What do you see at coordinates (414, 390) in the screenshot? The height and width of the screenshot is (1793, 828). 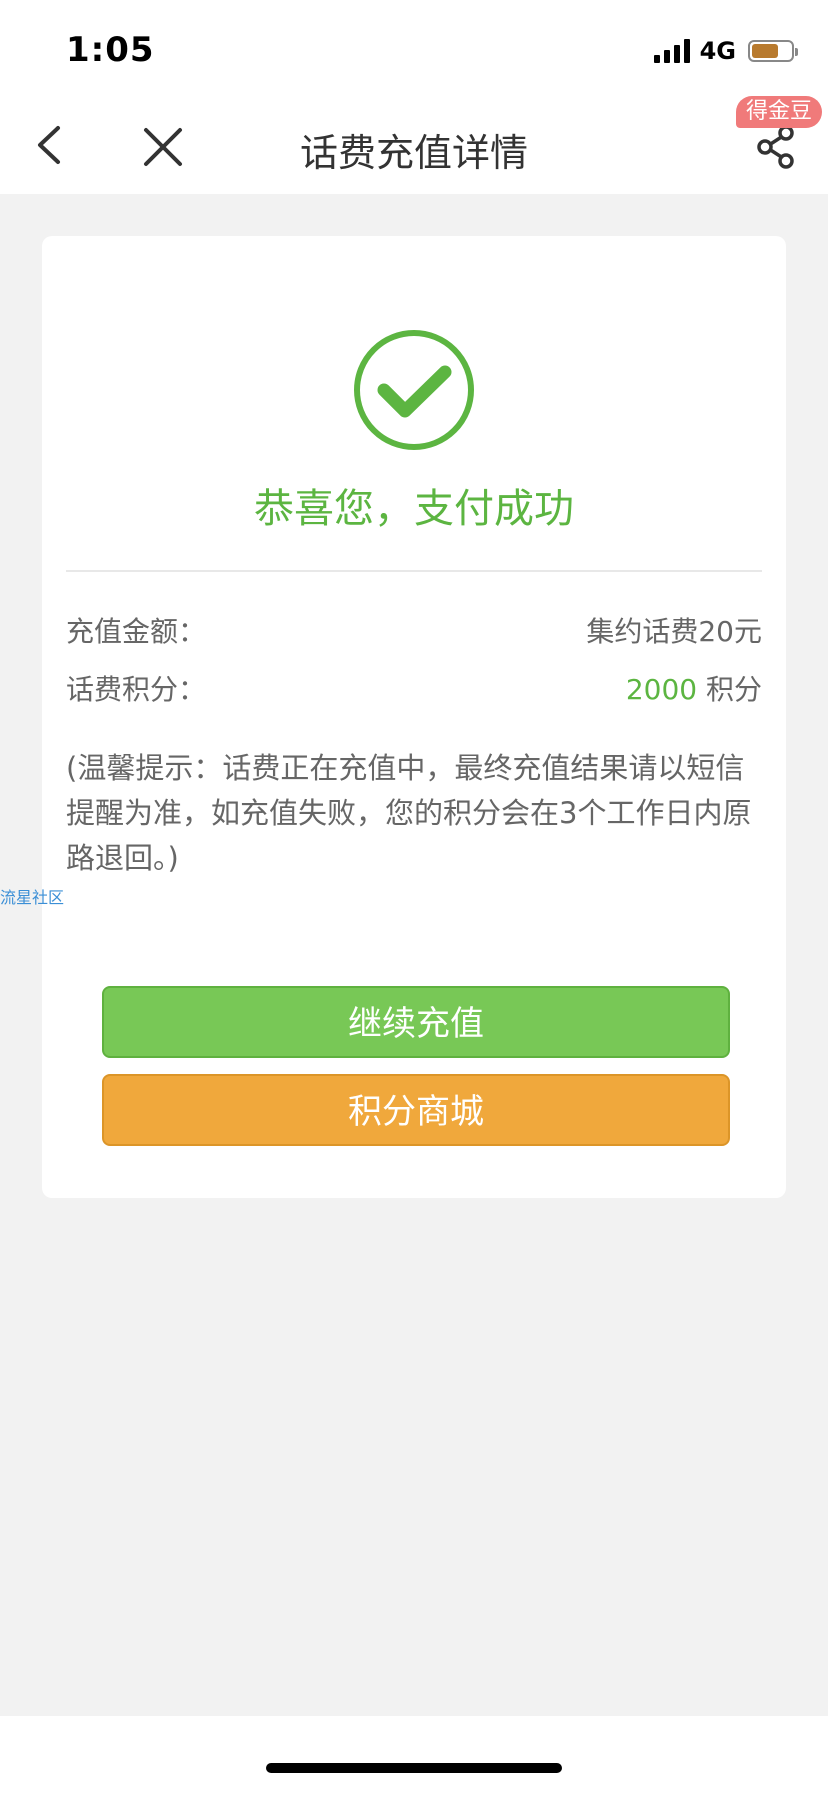 I see `check-circle-icon` at bounding box center [414, 390].